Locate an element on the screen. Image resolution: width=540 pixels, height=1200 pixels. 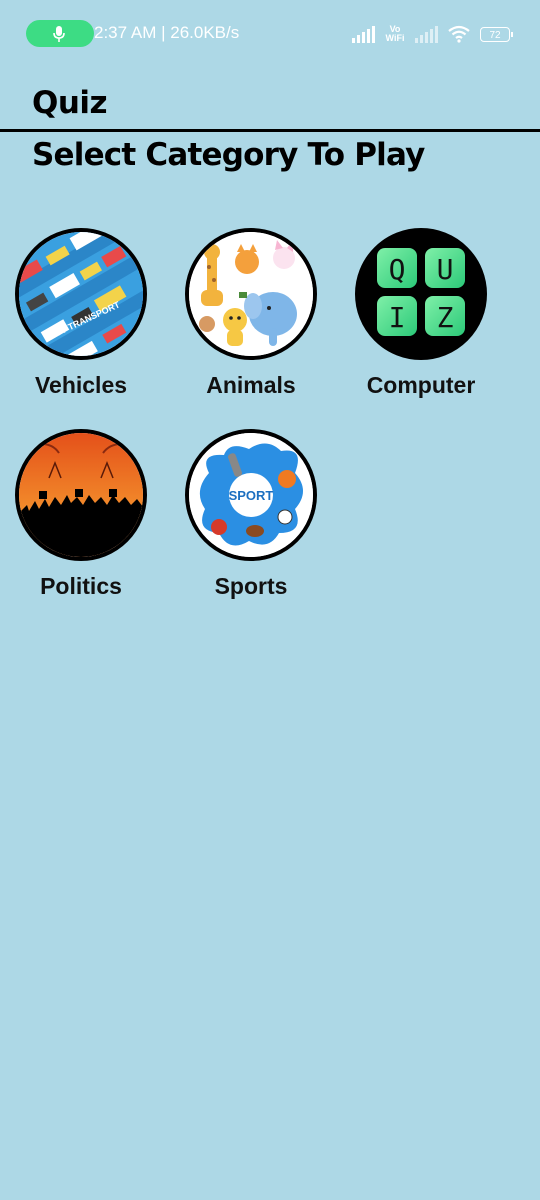
microphone-icon is located at coordinates (59, 34).